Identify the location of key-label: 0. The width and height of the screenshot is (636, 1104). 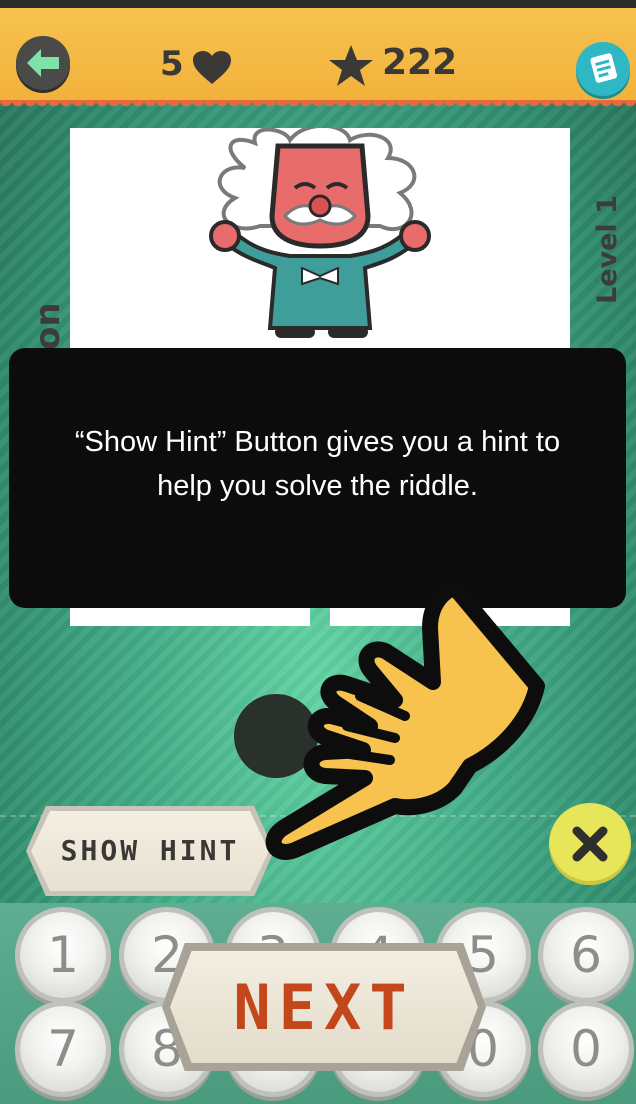
(586, 1049).